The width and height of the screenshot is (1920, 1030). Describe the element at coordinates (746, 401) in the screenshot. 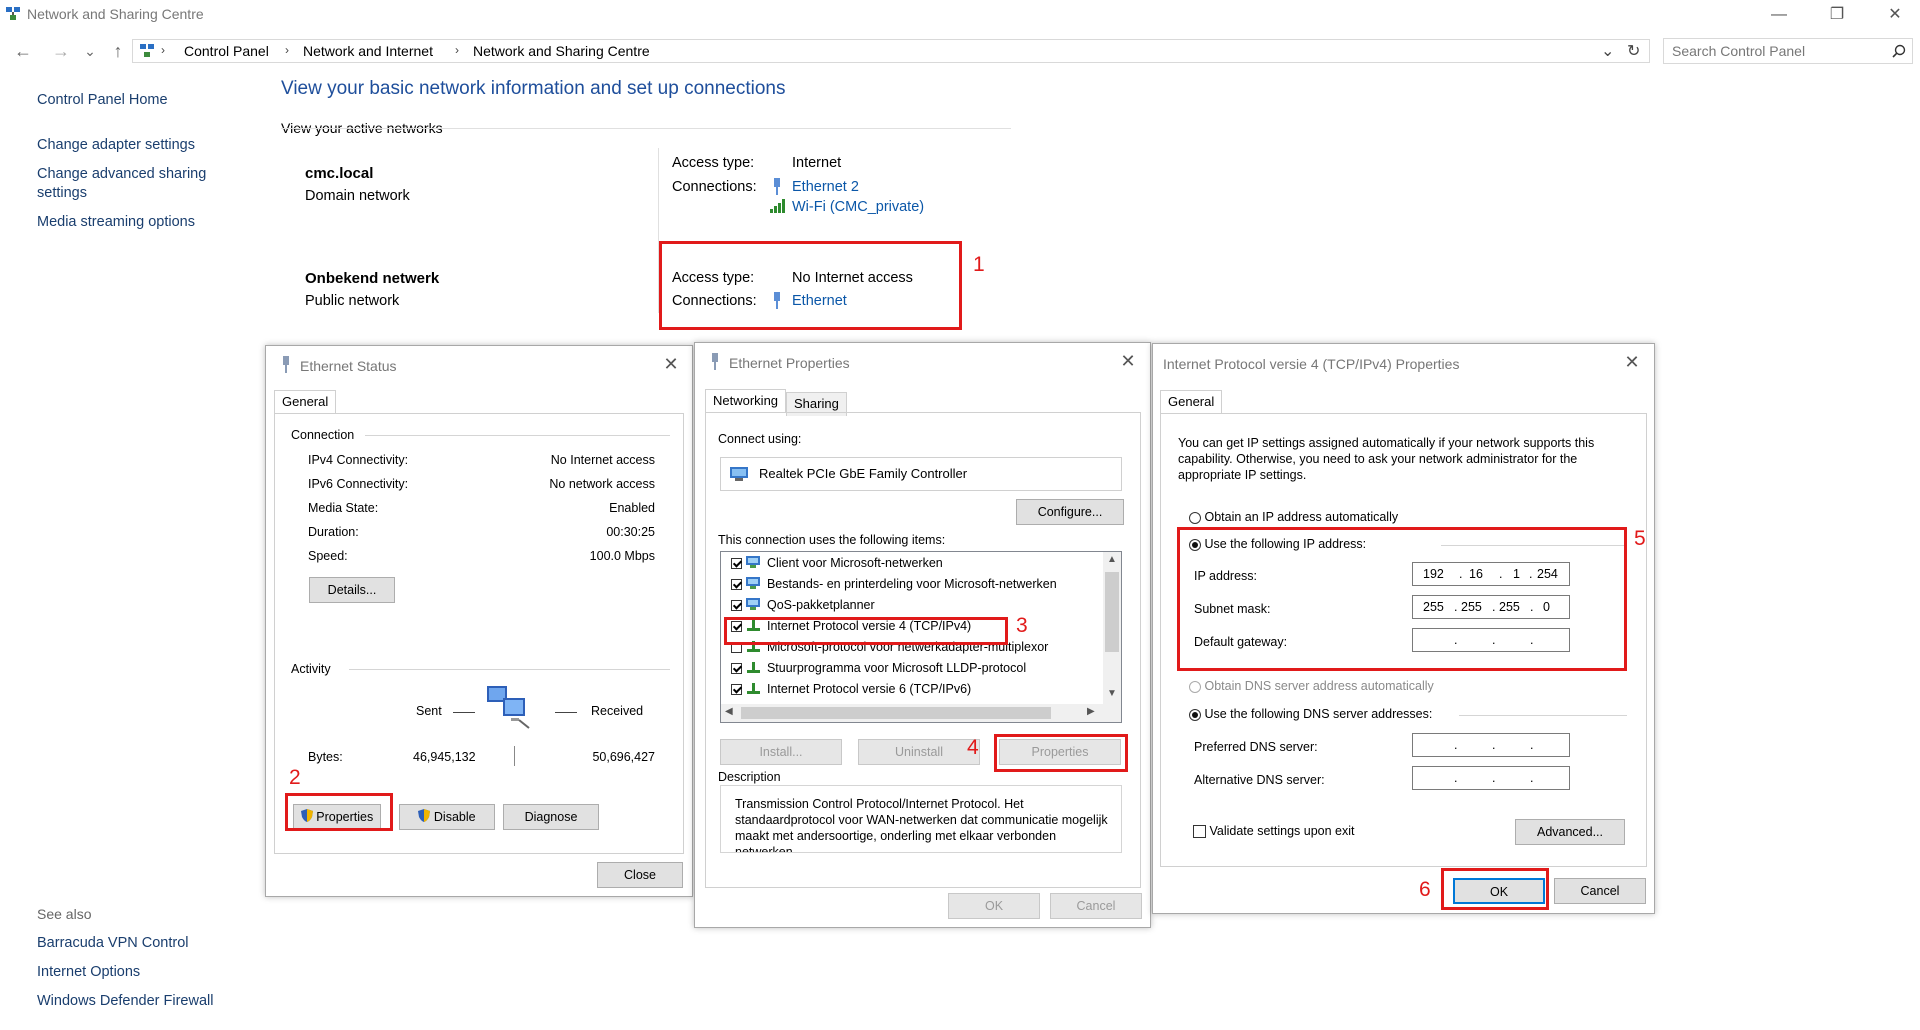

I see `tab-networking: Networking` at that location.